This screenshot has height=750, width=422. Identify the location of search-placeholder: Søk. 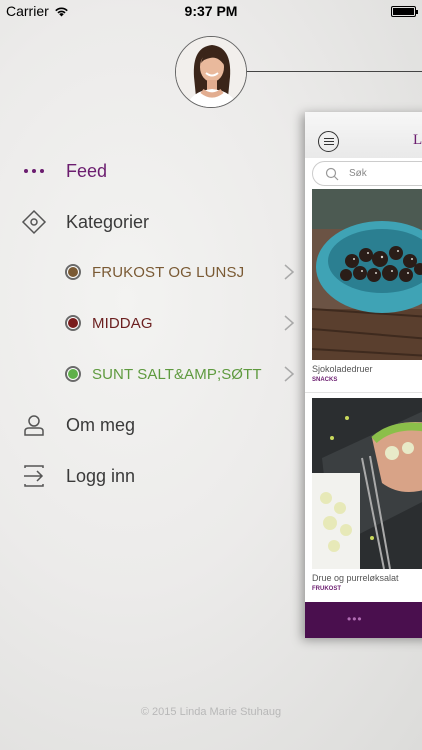
(358, 173).